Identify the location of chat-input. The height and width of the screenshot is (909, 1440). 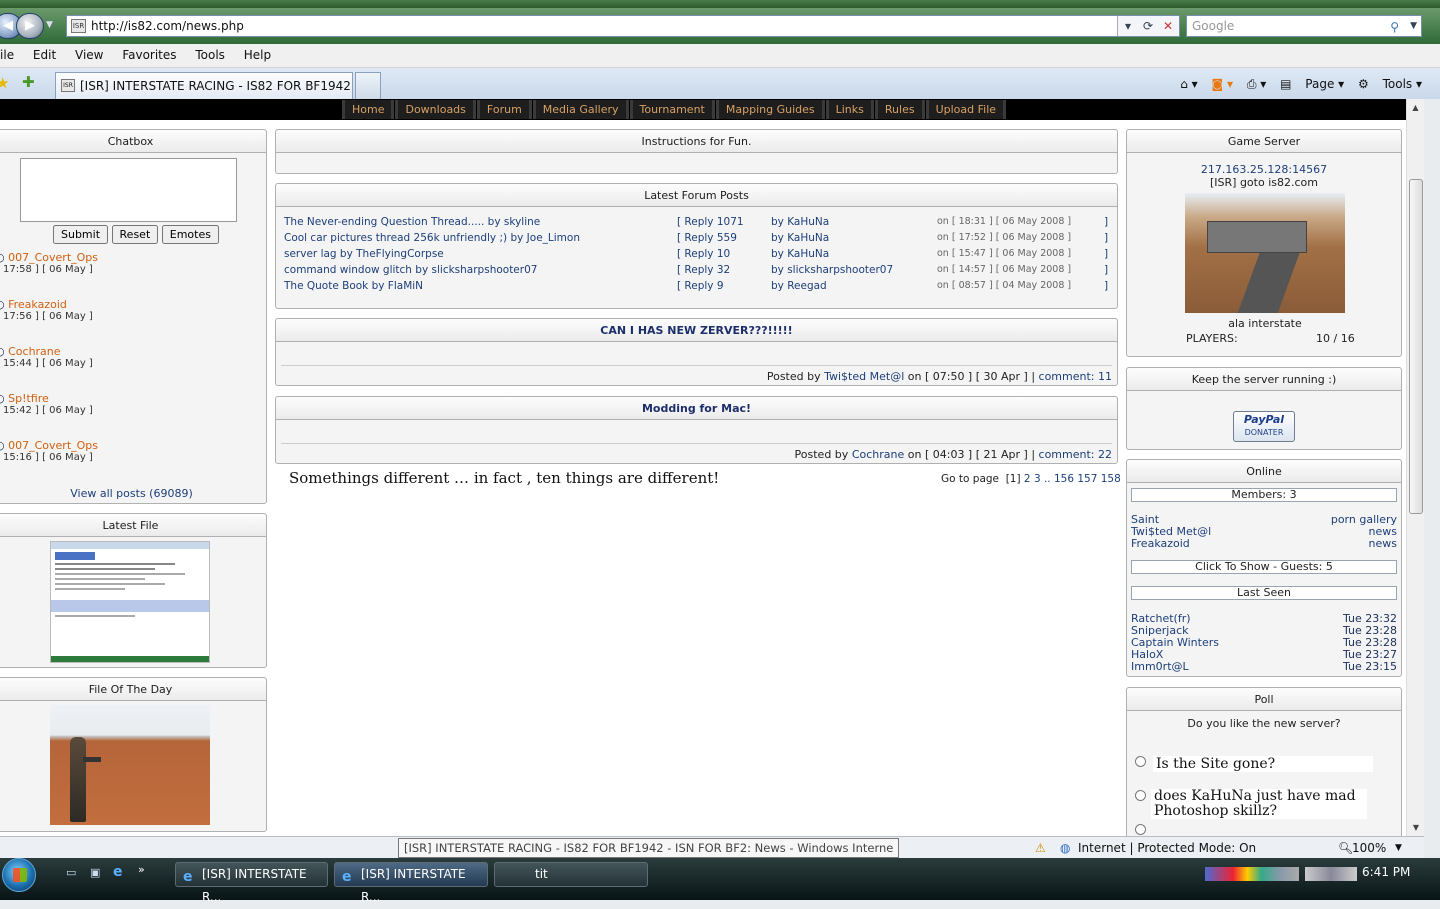
(128, 190).